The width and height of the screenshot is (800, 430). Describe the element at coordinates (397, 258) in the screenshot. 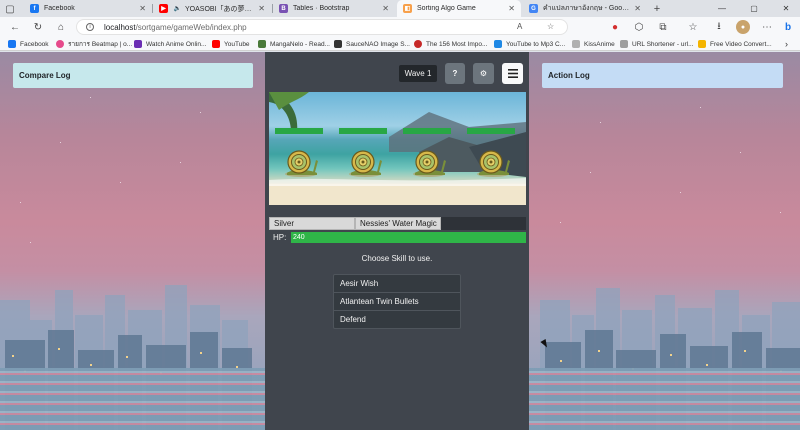

I see `skill-prompt: Choose Skill to use.` at that location.